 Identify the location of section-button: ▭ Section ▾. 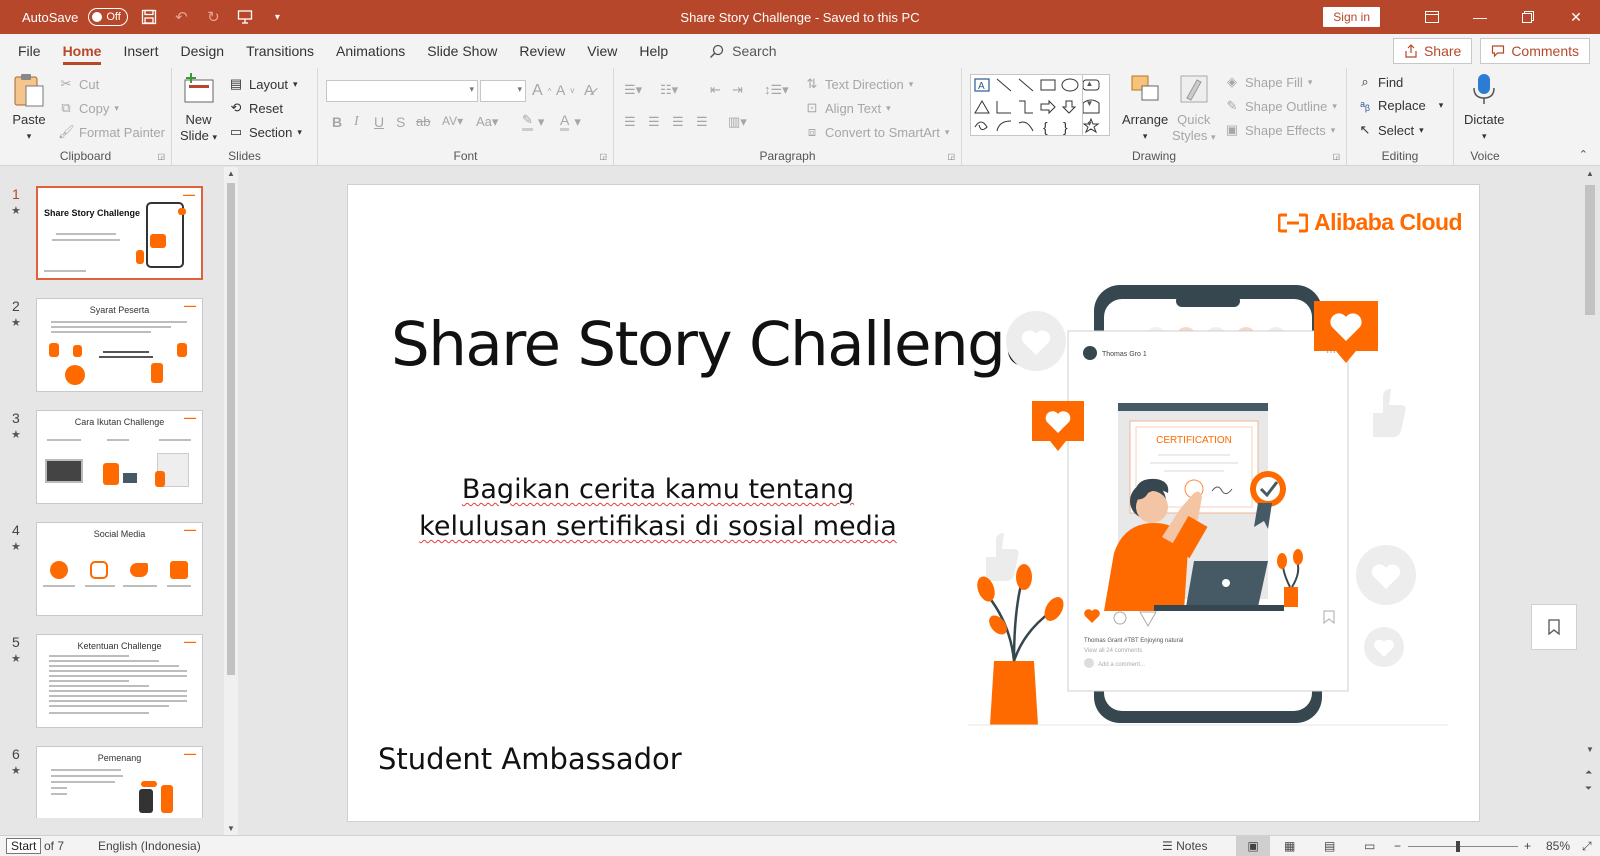
(265, 132).